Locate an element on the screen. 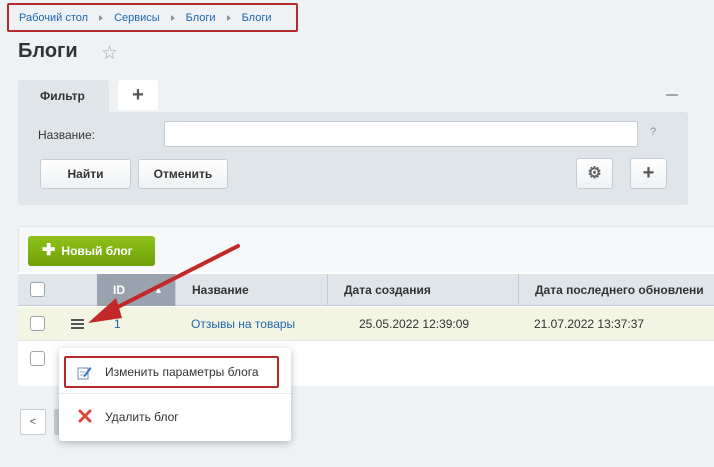  name-label: Название: is located at coordinates (66, 135).